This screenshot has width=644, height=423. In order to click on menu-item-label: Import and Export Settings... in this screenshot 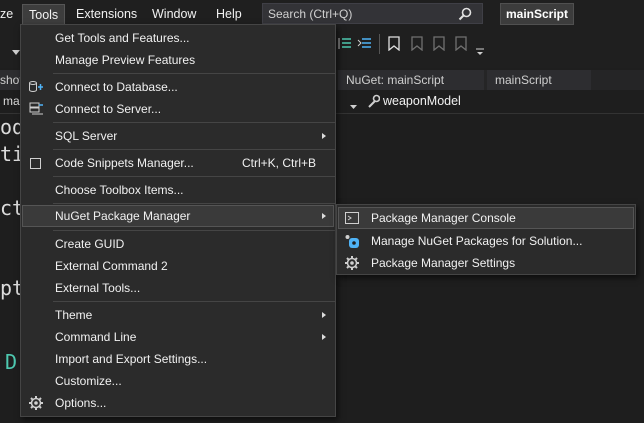, I will do `click(131, 359)`.